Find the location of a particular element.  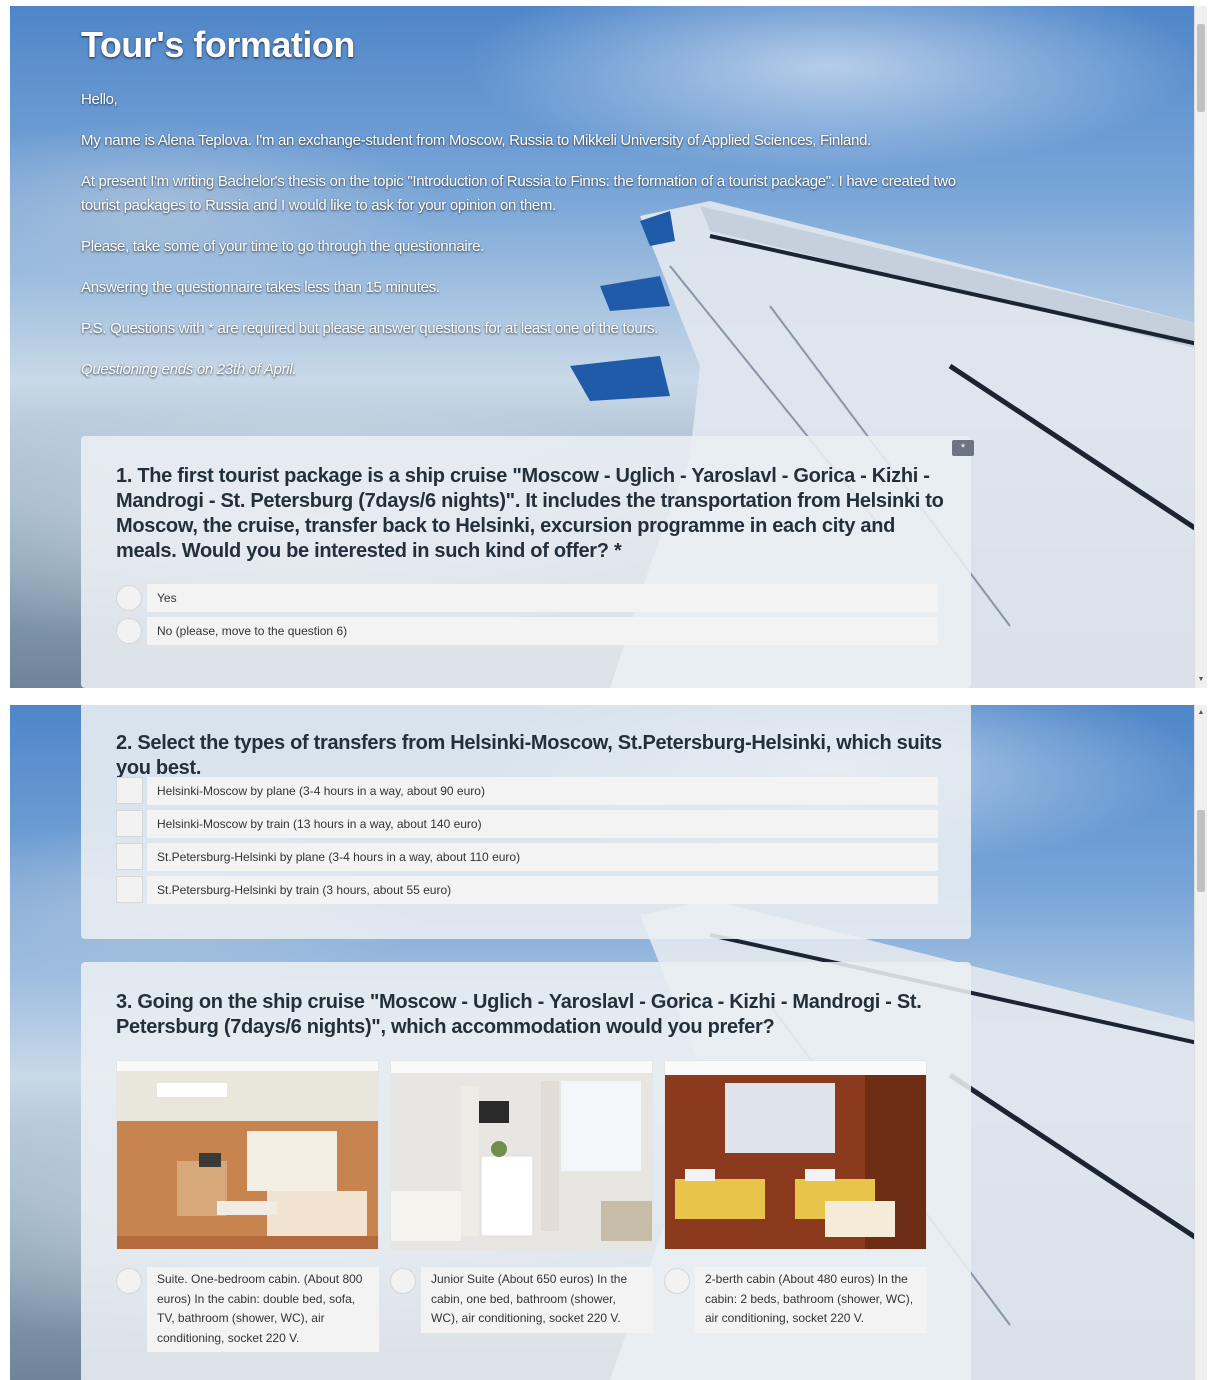

q1-option-no: No (please, move to the question 6) is located at coordinates (527, 631).